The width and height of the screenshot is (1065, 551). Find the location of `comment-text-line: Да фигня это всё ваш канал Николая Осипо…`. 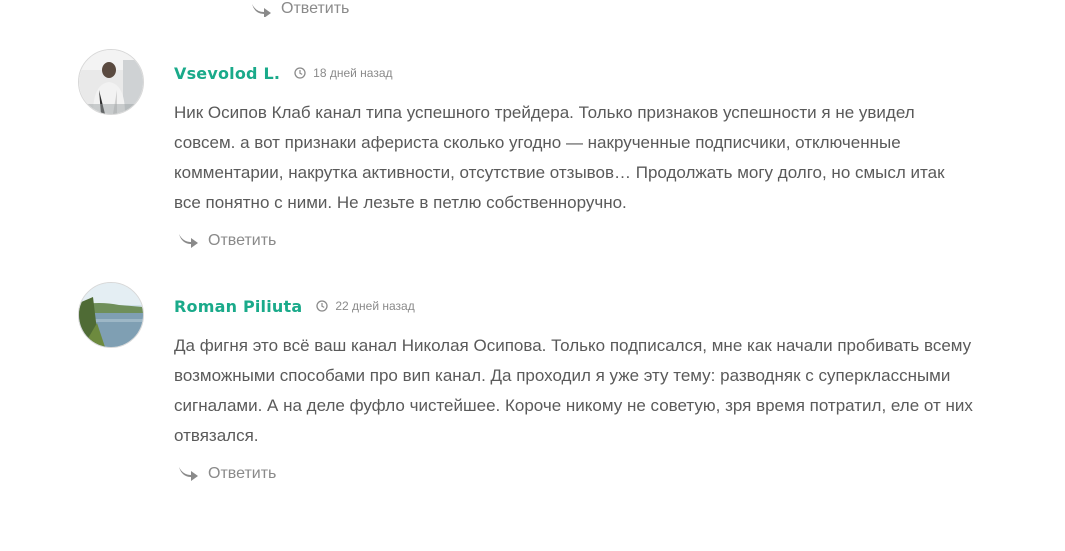

comment-text-line: Да фигня это всё ваш канал Николая Осипо… is located at coordinates (573, 345).